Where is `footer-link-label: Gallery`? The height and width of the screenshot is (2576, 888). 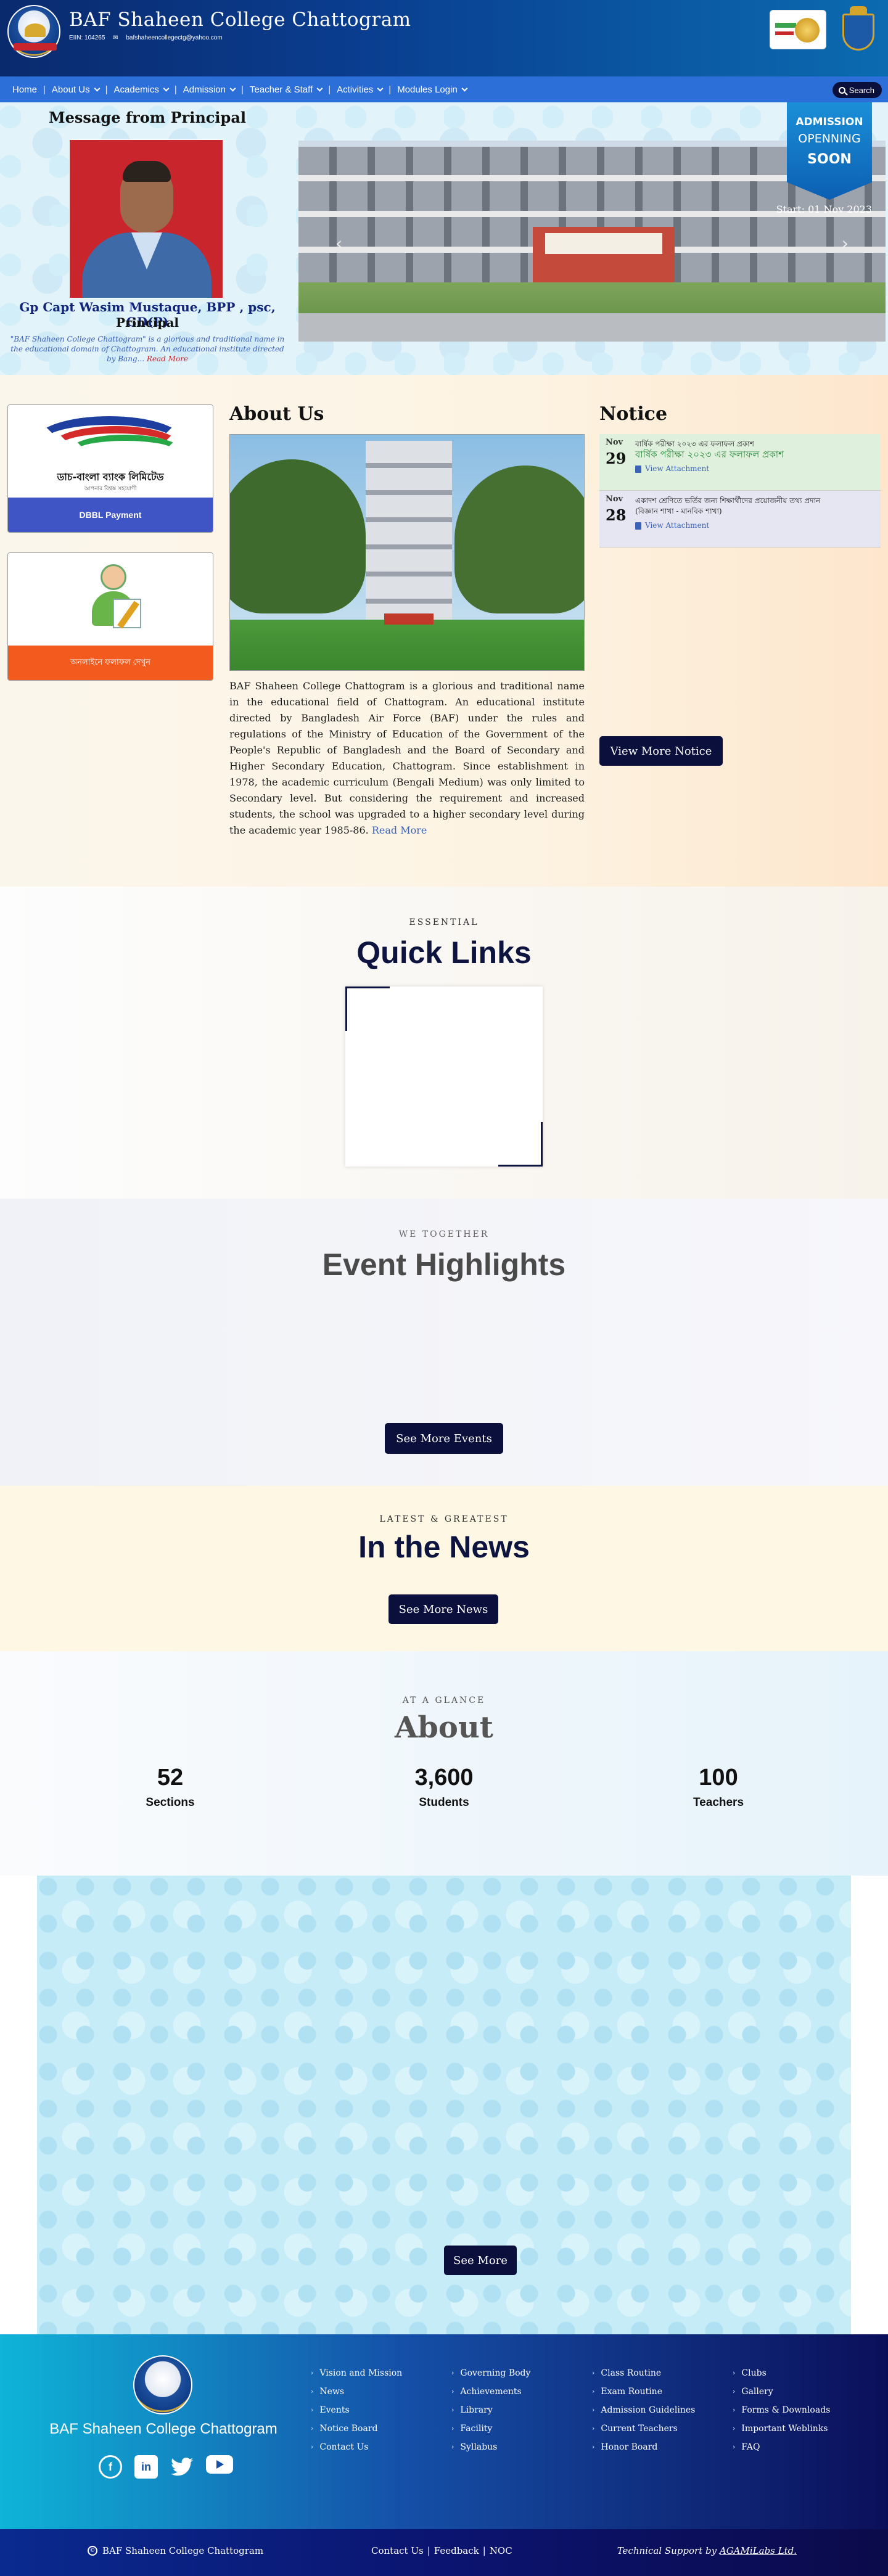
footer-link-label: Gallery is located at coordinates (757, 2392).